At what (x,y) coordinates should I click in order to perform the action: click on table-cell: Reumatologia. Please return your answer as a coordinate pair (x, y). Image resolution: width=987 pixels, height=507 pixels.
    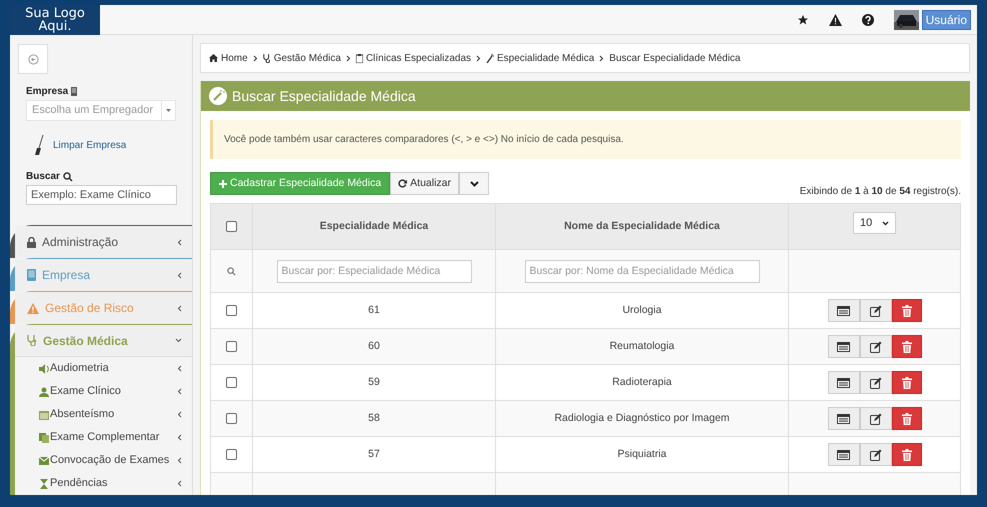
    Looking at the image, I should click on (642, 346).